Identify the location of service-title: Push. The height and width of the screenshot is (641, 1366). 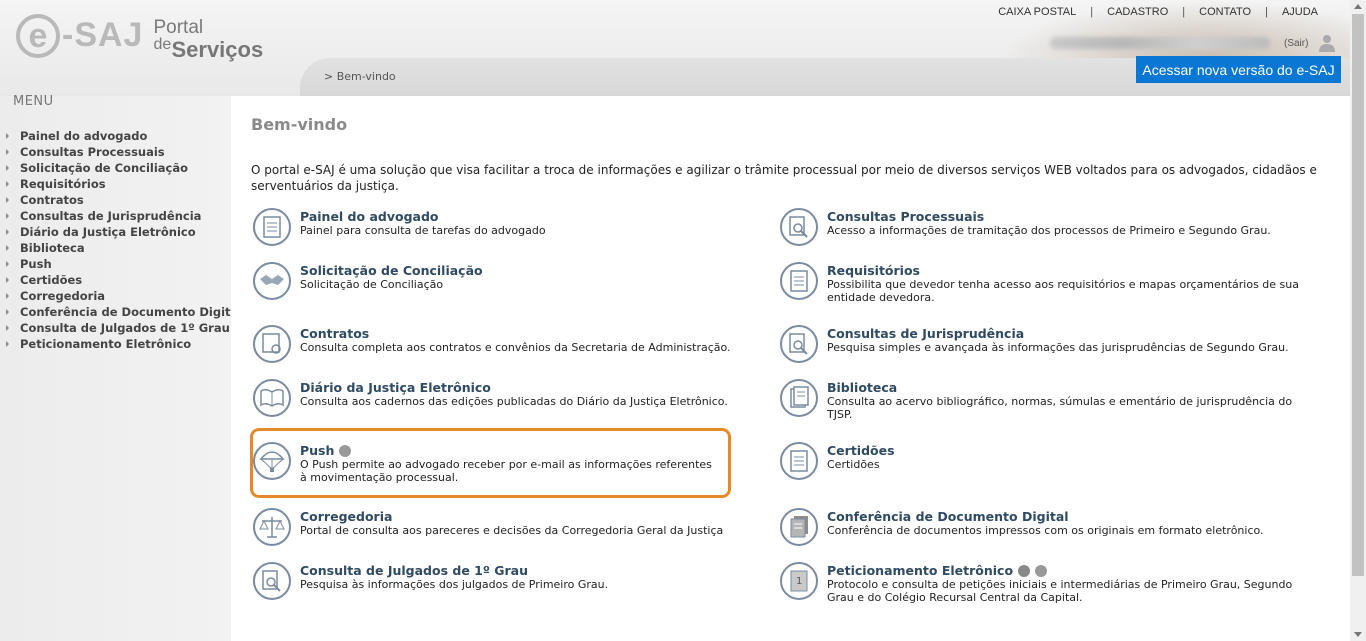
(510, 450).